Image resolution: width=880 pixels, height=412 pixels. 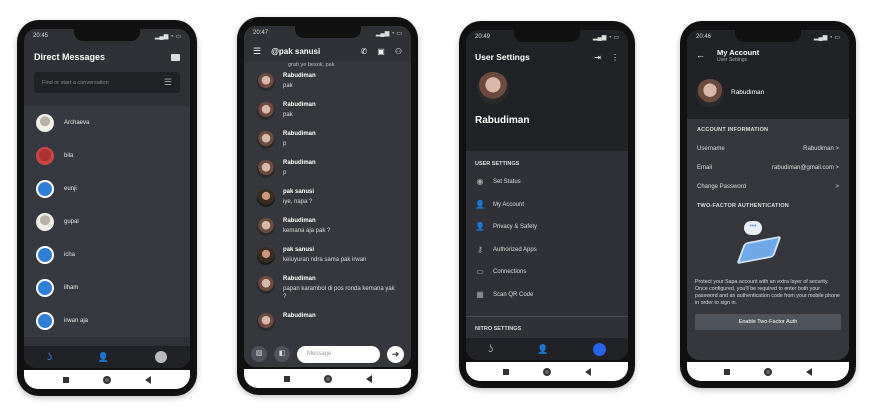 I want to click on list-item: ilham, so click(x=107, y=287).